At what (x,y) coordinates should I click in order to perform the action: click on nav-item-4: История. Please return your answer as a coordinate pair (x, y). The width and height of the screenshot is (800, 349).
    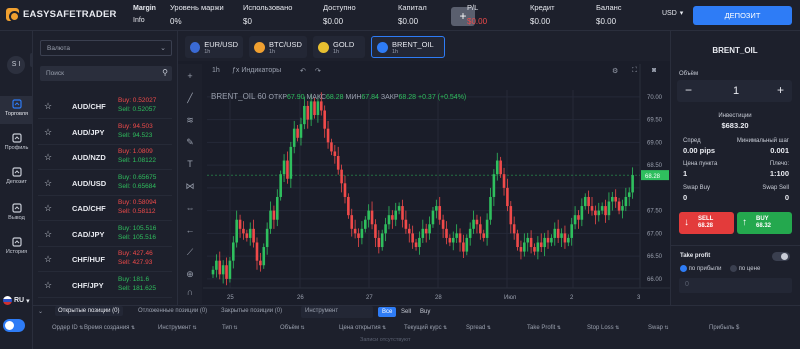
    Looking at the image, I should click on (16, 248).